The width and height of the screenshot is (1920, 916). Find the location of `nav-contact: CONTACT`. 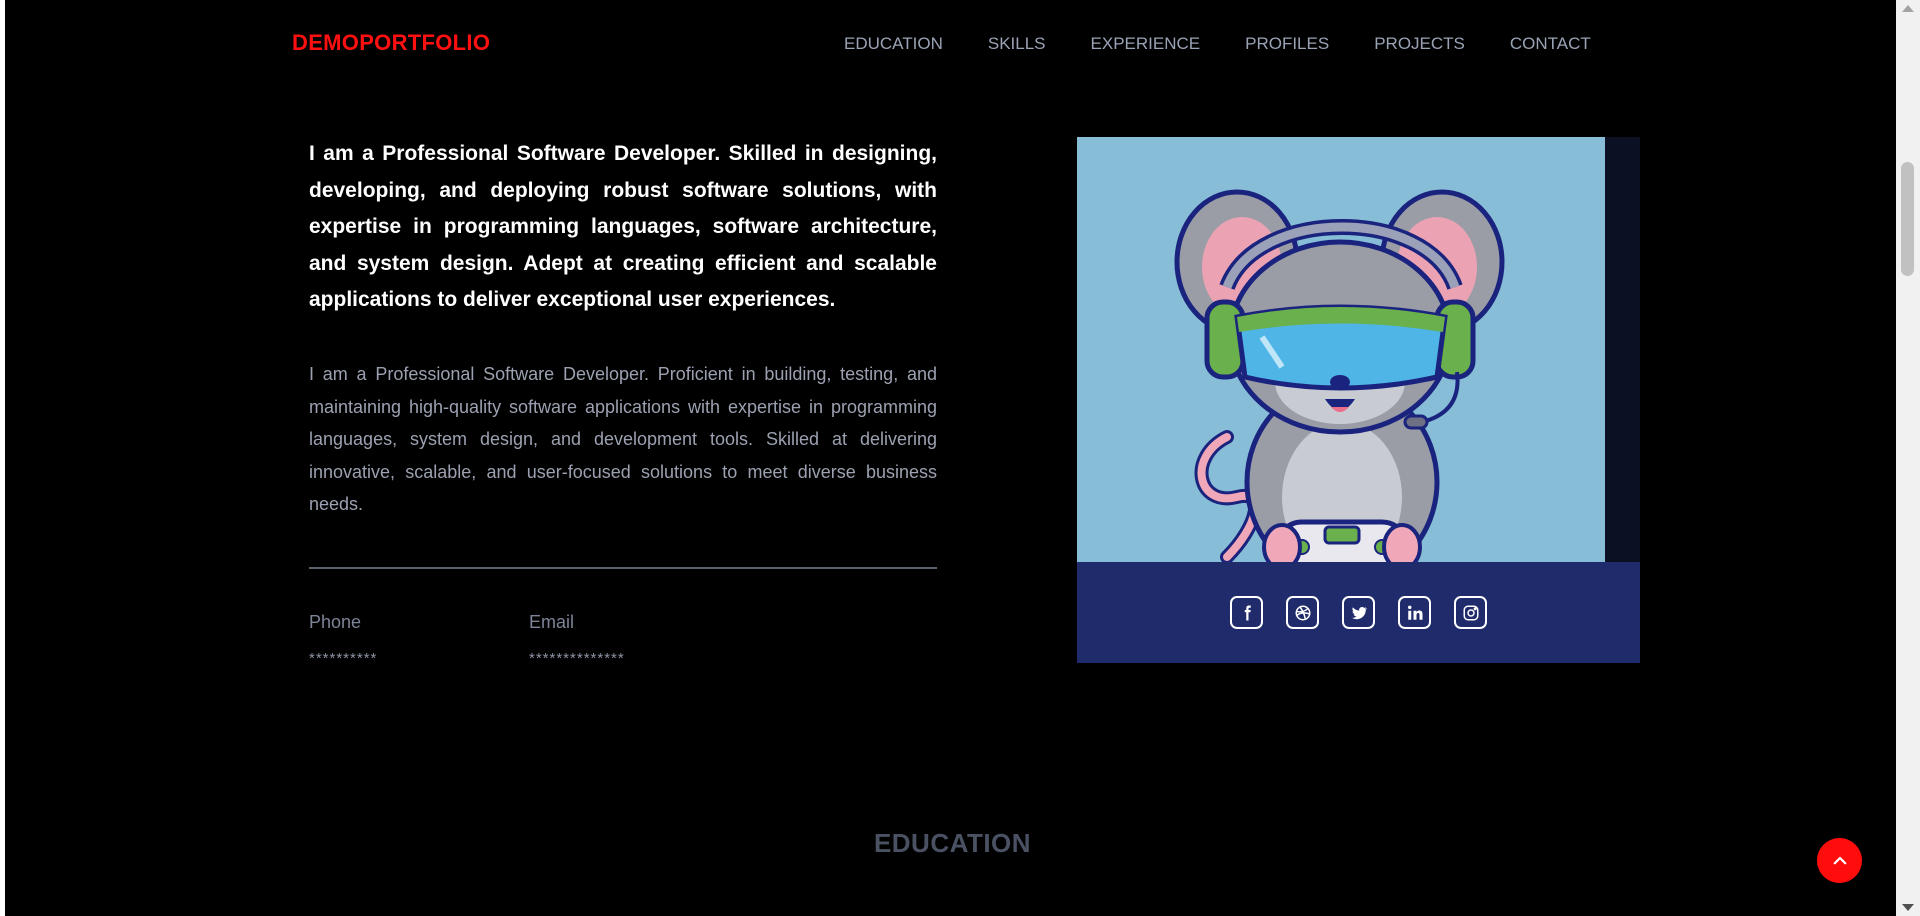

nav-contact: CONTACT is located at coordinates (1550, 44).